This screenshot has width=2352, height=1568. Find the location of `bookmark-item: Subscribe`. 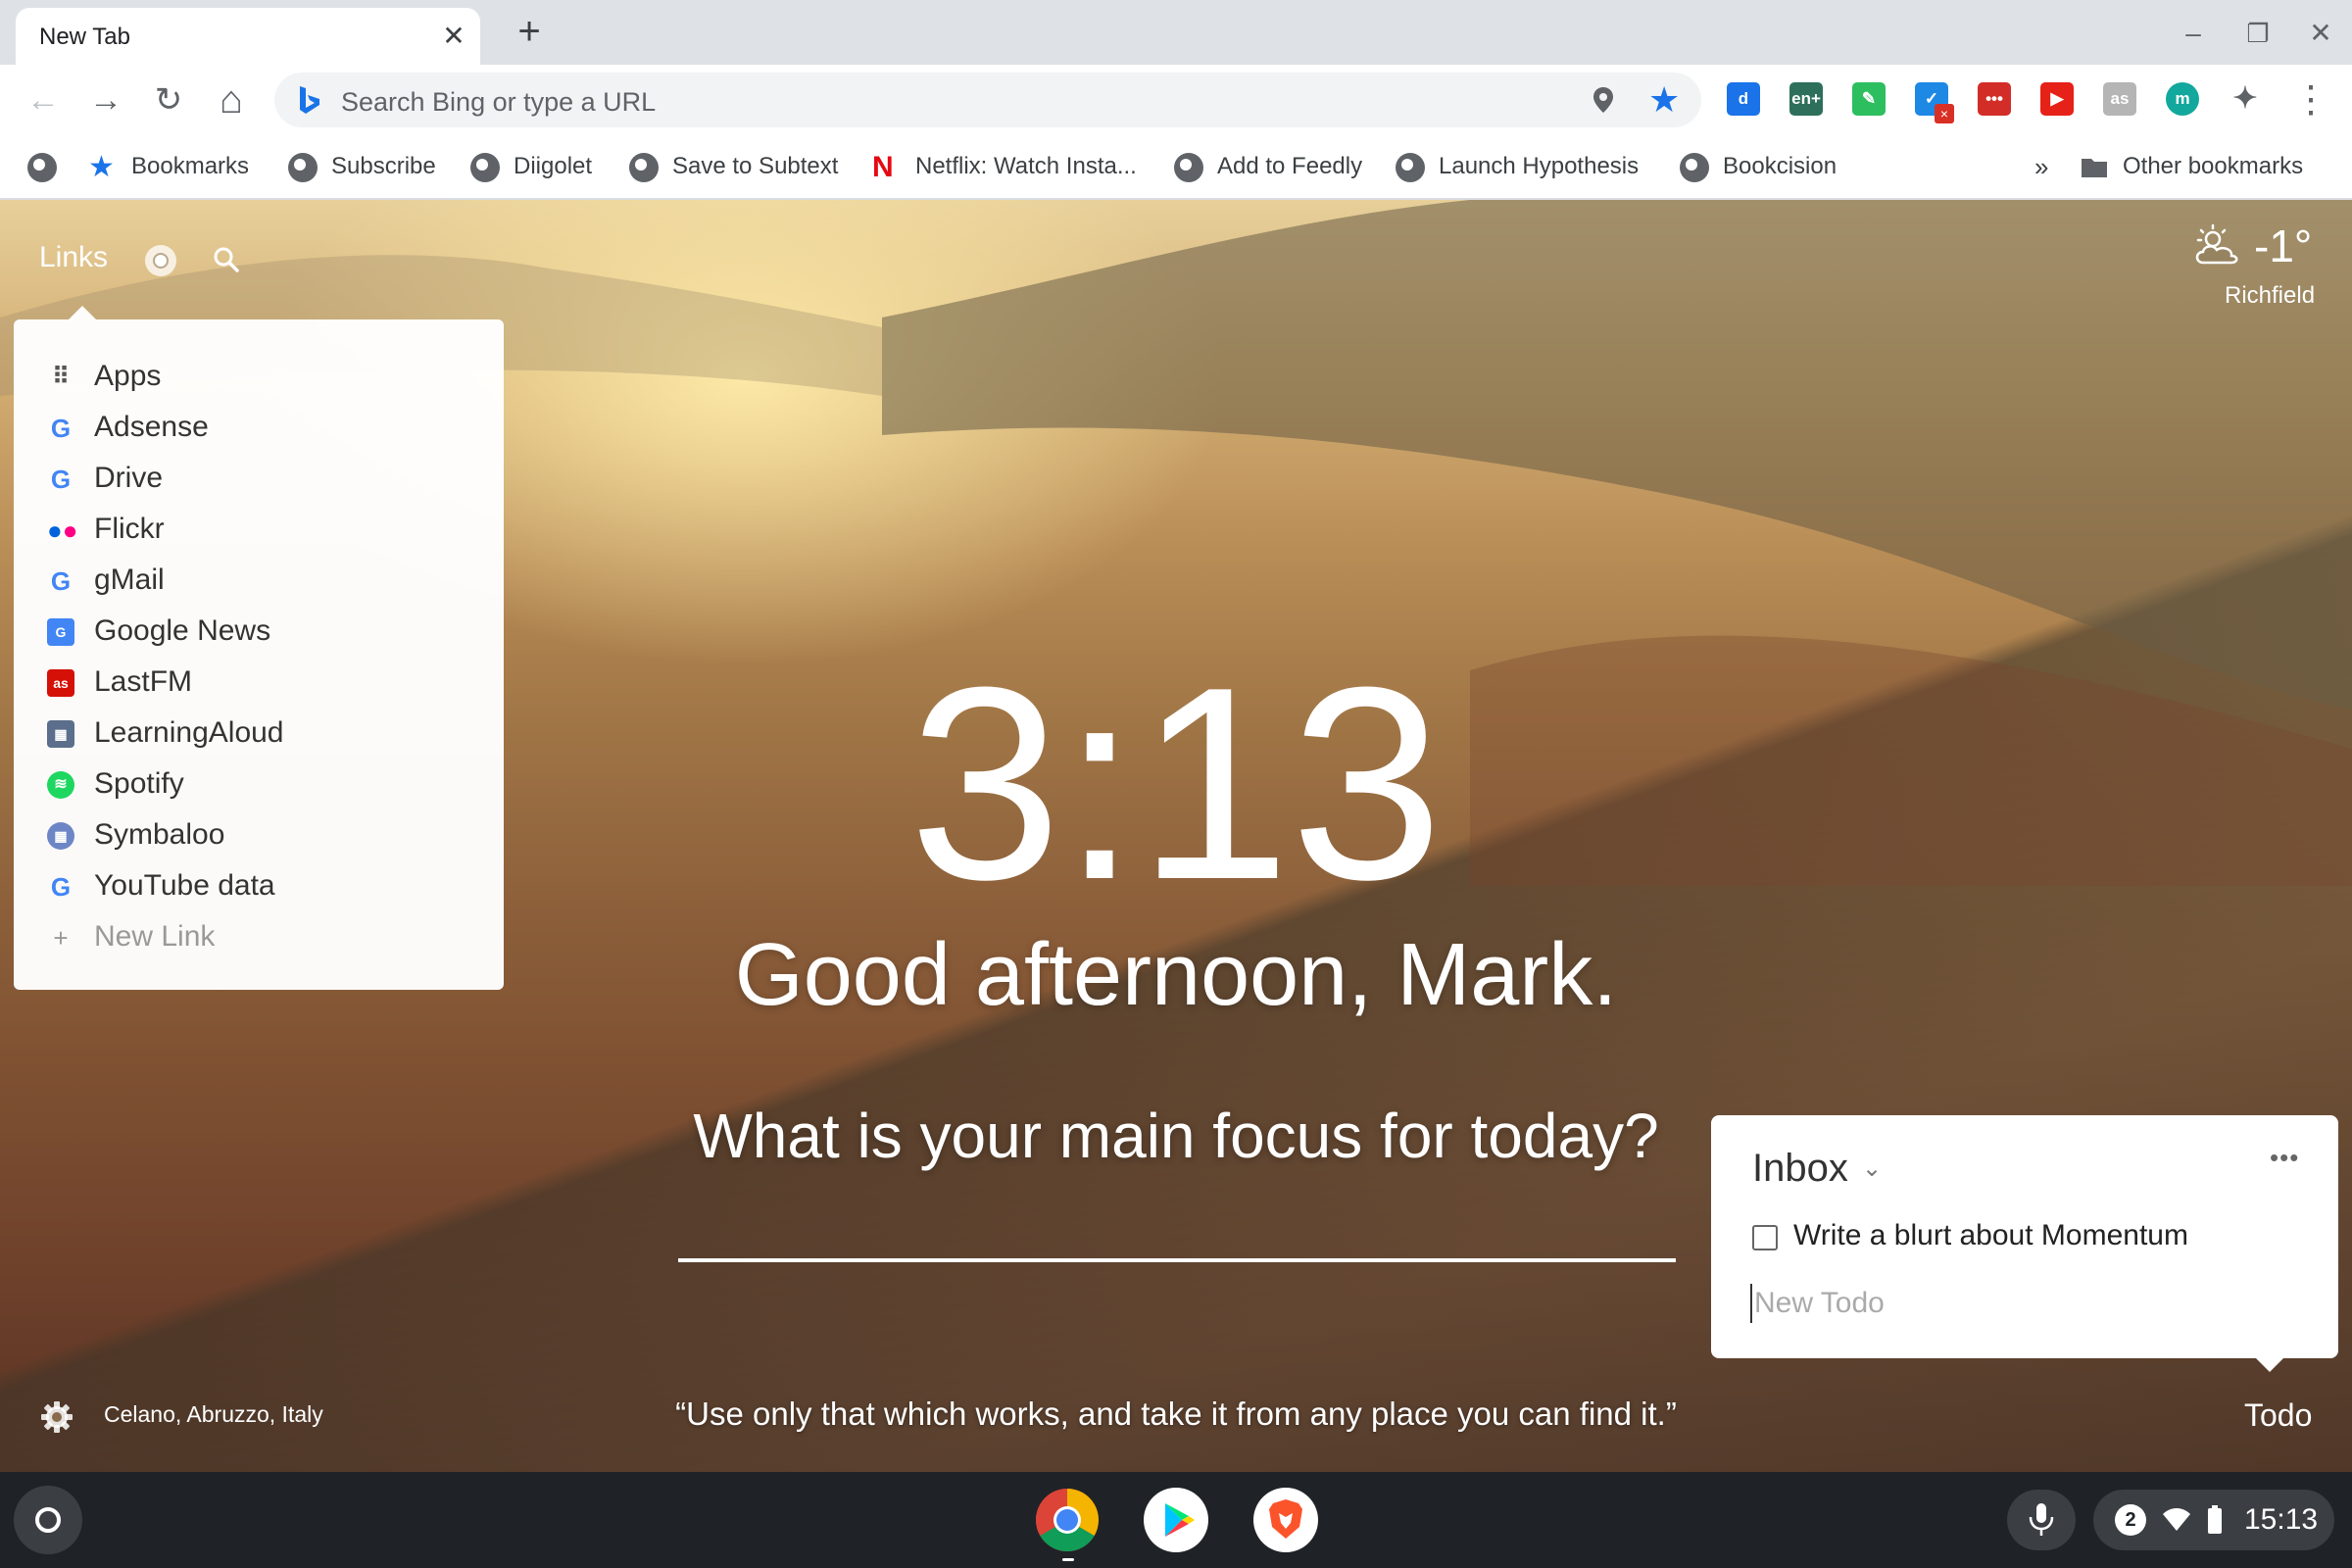

bookmark-item: Subscribe is located at coordinates (362, 166).